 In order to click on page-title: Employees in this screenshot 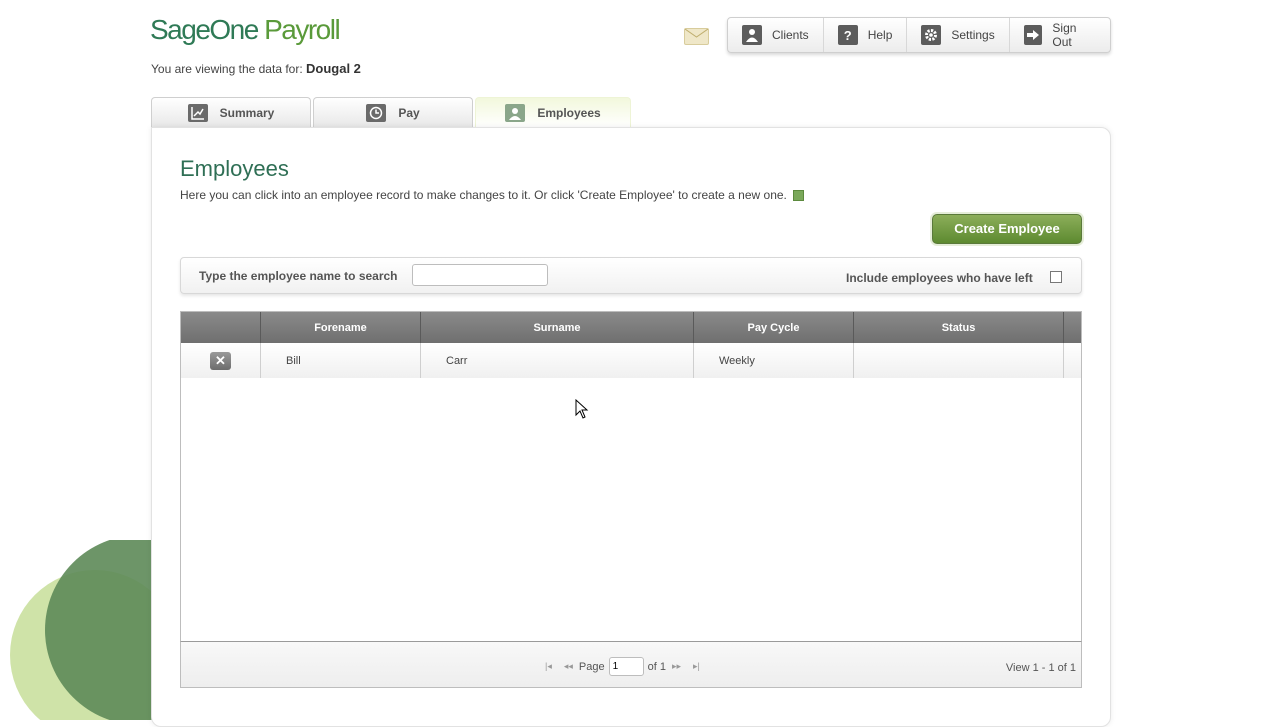, I will do `click(234, 168)`.